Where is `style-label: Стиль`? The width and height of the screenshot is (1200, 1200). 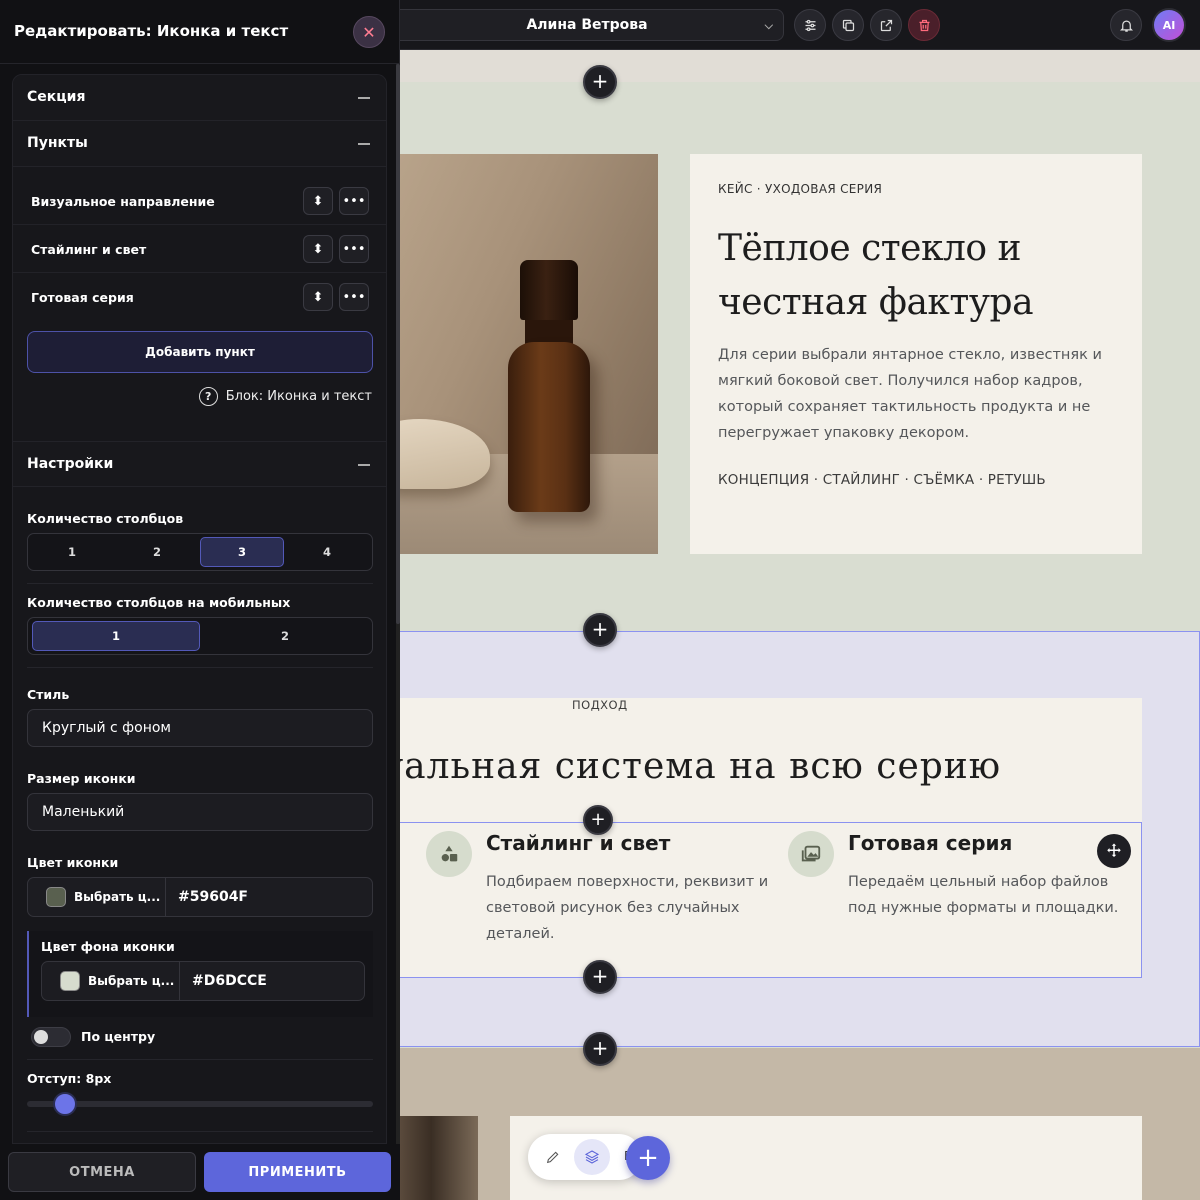 style-label: Стиль is located at coordinates (48, 694).